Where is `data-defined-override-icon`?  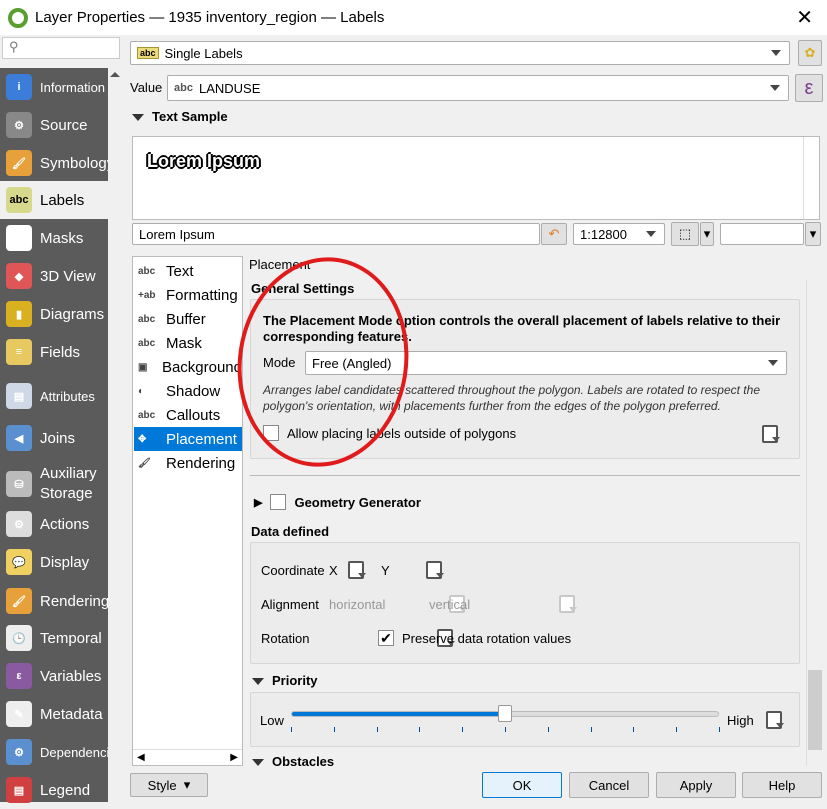 data-defined-override-icon is located at coordinates (770, 433).